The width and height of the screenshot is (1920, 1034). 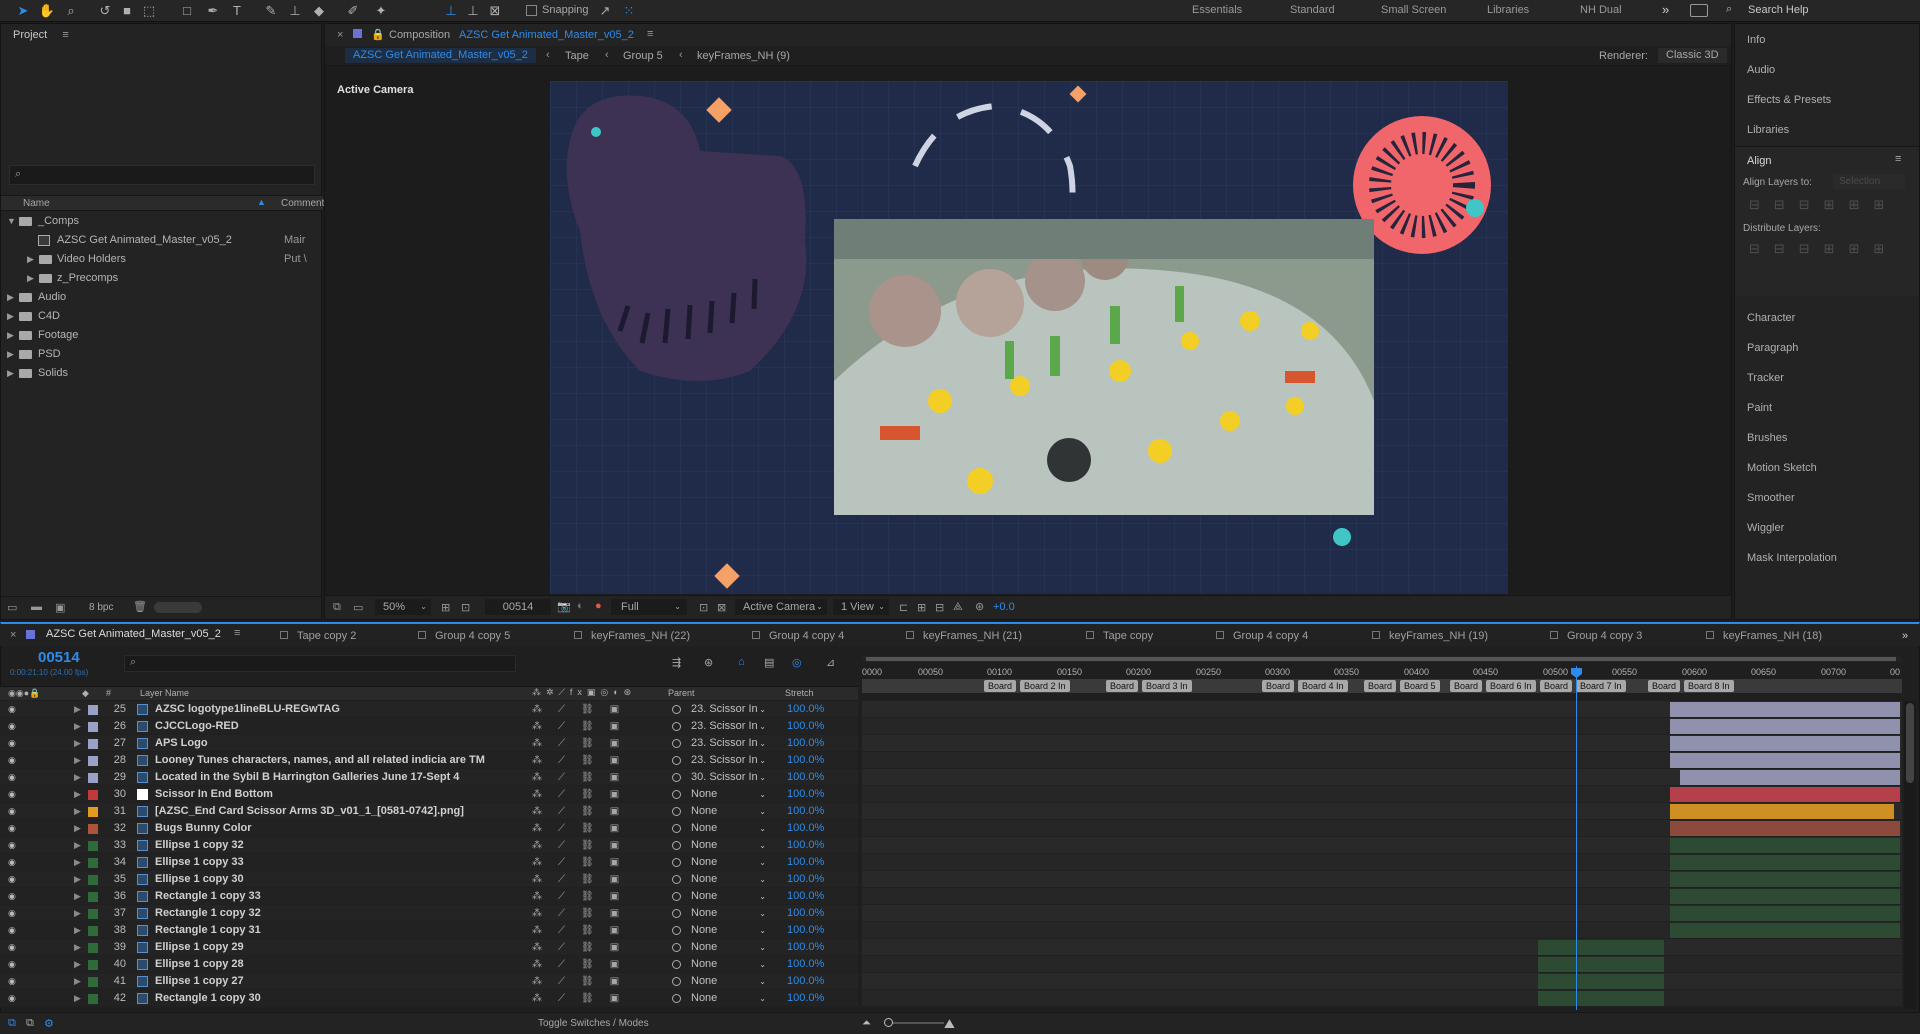 What do you see at coordinates (320, 663) in the screenshot?
I see `layer-search-input: ⌕` at bounding box center [320, 663].